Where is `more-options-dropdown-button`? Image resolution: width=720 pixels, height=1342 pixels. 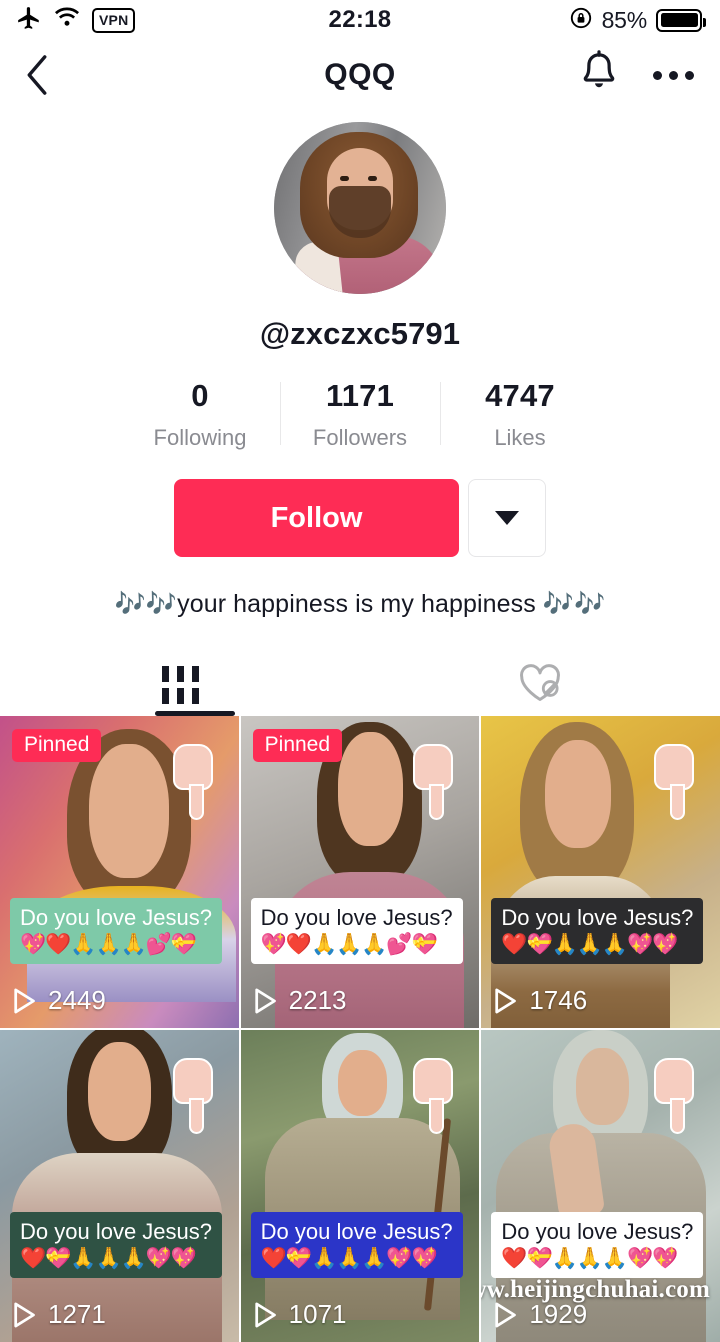 more-options-dropdown-button is located at coordinates (507, 518).